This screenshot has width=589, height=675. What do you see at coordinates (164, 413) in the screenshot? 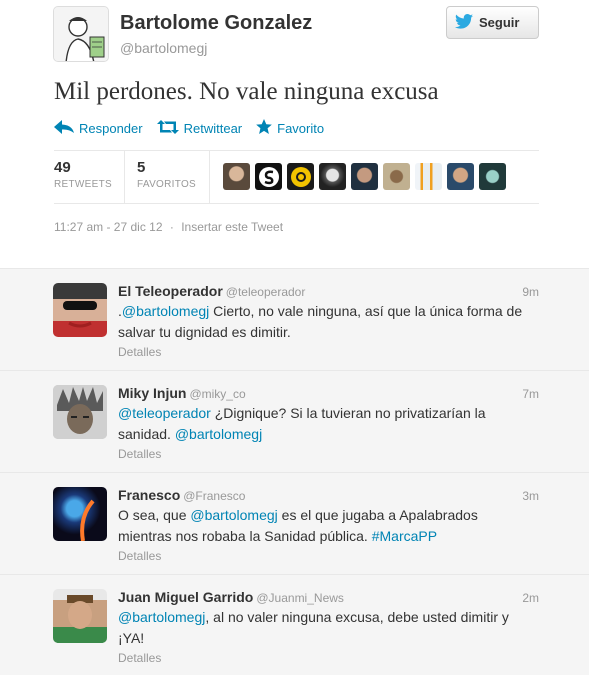
I see `mention-link: @teleoperador` at bounding box center [164, 413].